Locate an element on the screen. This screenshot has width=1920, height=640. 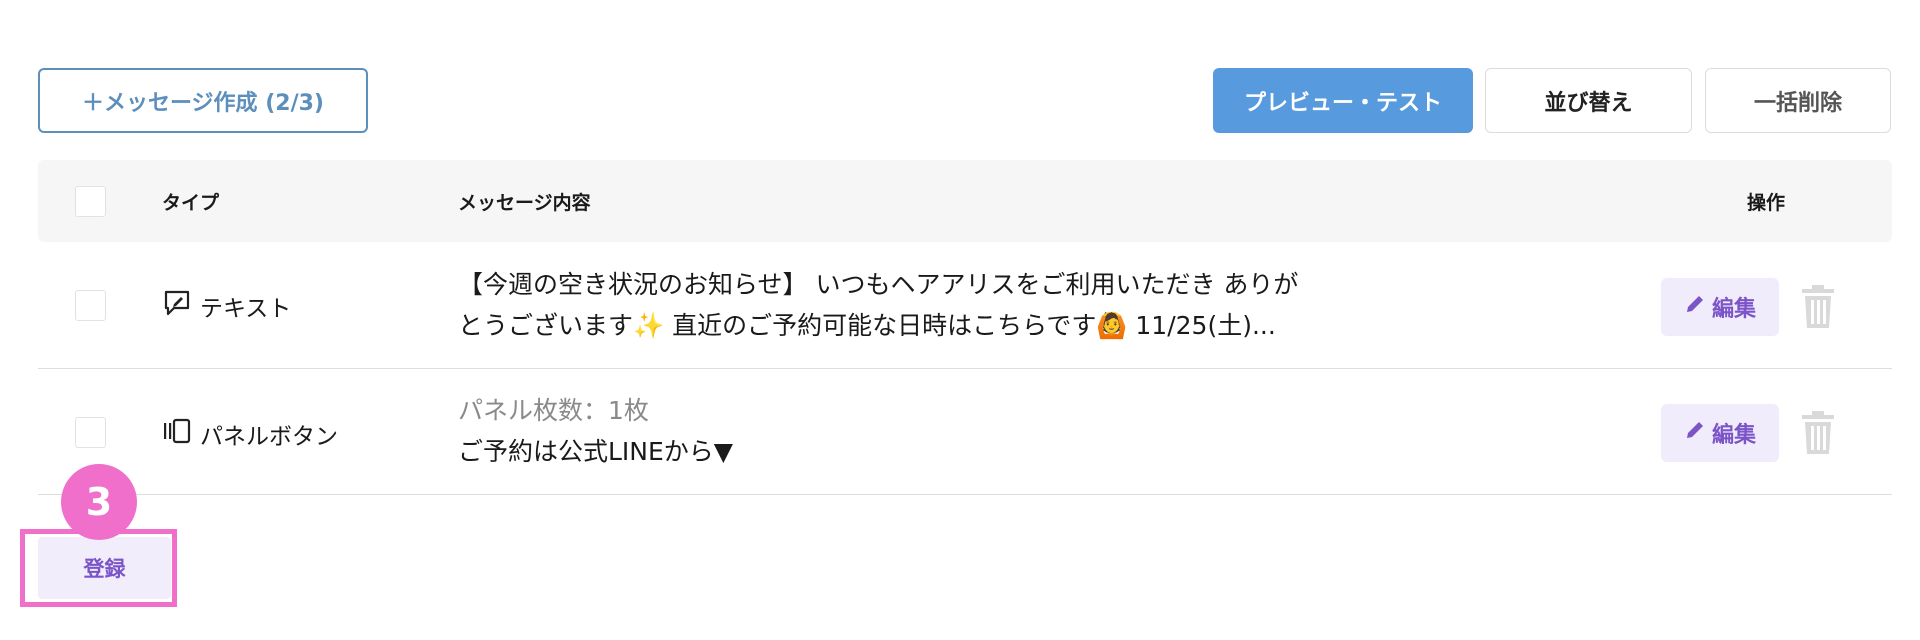
type-cell: パネルボタン is located at coordinates (250, 434).